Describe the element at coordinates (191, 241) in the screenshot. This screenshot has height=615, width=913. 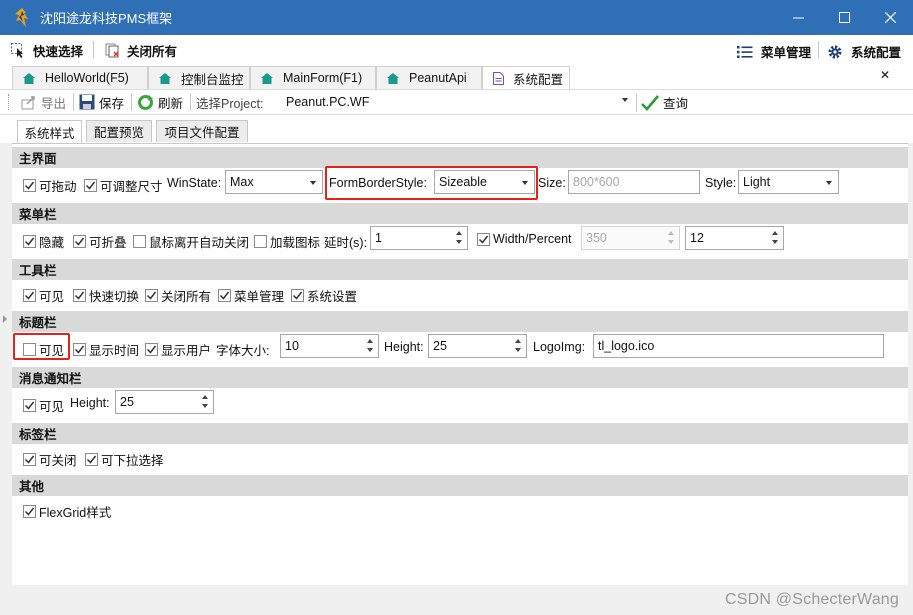
I see `menu-auto-close-checkbox: 鼠标离开自动关闭` at that location.